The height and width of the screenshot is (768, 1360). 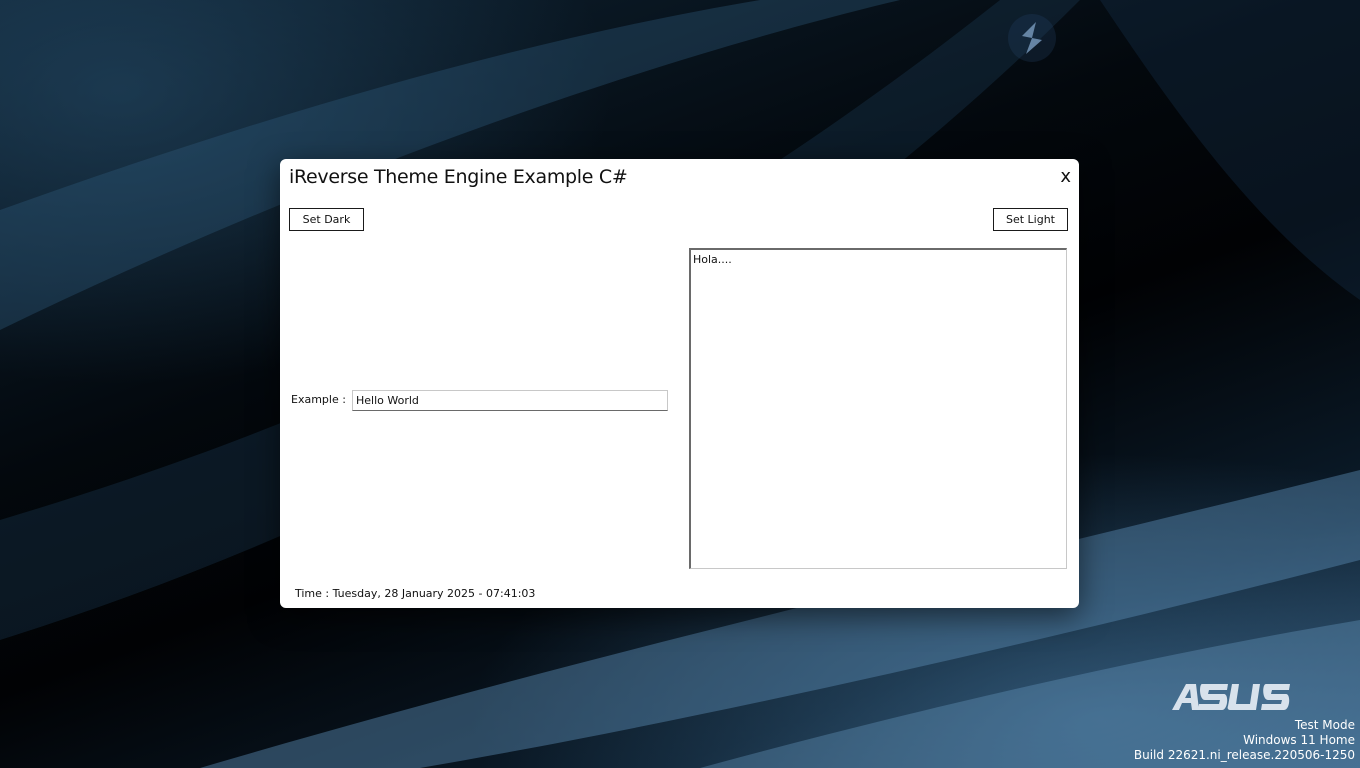 I want to click on asus-logo-icon, so click(x=1231, y=697).